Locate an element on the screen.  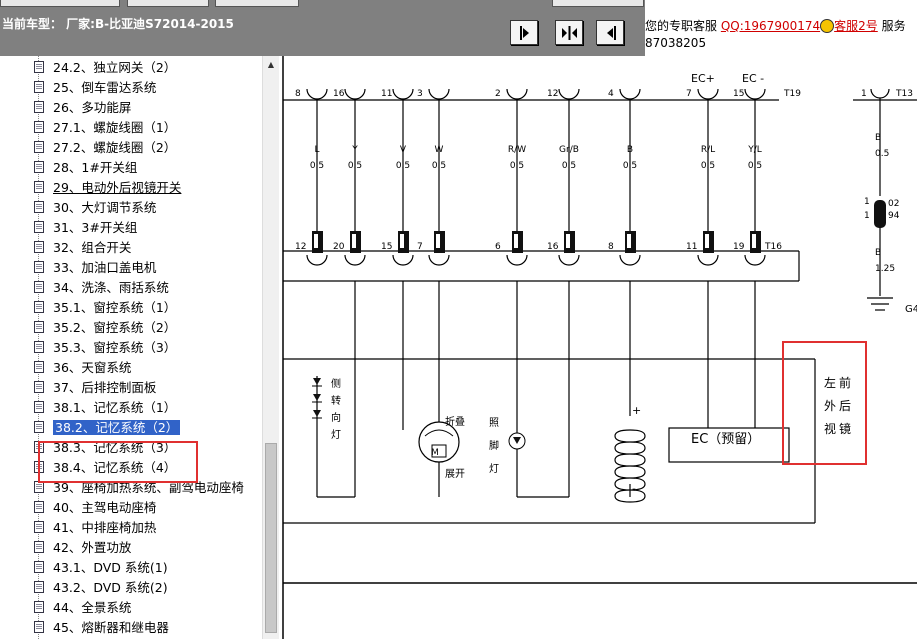
tree-item: 33、加油口盖电机 is located at coordinates (95, 266).